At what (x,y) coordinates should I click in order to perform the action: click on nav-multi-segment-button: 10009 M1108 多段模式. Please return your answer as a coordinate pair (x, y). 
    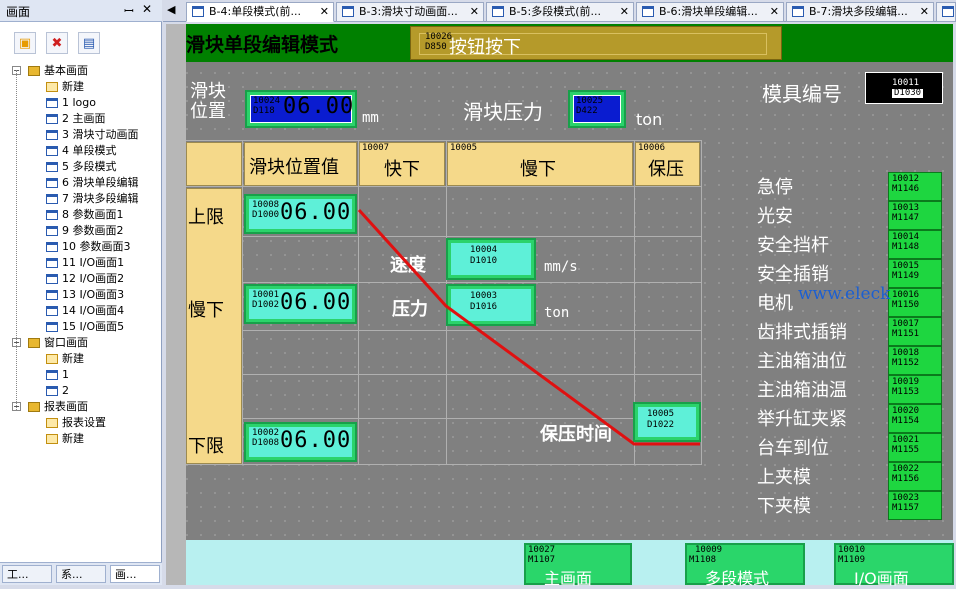
    Looking at the image, I should click on (745, 565).